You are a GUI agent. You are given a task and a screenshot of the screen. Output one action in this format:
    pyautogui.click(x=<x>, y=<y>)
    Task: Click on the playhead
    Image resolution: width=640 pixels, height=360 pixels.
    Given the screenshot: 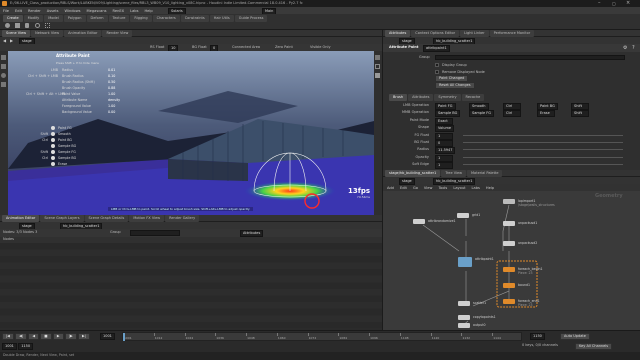 What is the action you would take?
    pyautogui.click(x=124, y=337)
    